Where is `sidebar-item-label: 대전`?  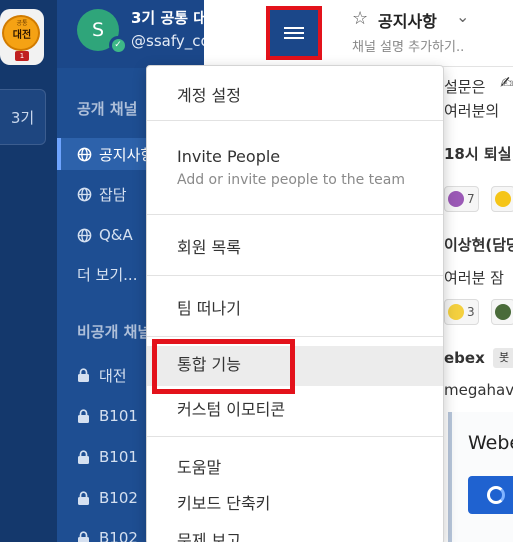 sidebar-item-label: 대전 is located at coordinates (113, 375).